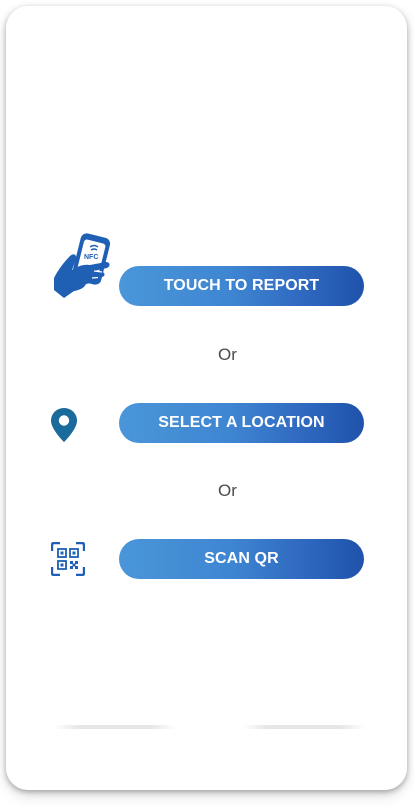 Image resolution: width=414 pixels, height=812 pixels. I want to click on qr-row: SCAN QR, so click(206, 559).